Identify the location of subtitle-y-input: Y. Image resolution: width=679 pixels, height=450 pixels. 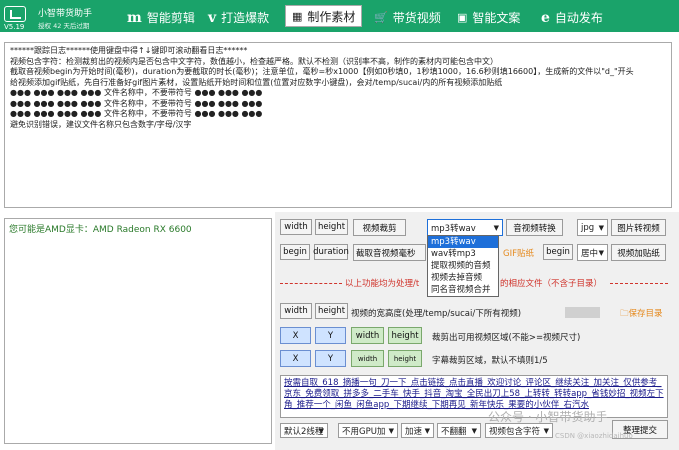
(330, 358).